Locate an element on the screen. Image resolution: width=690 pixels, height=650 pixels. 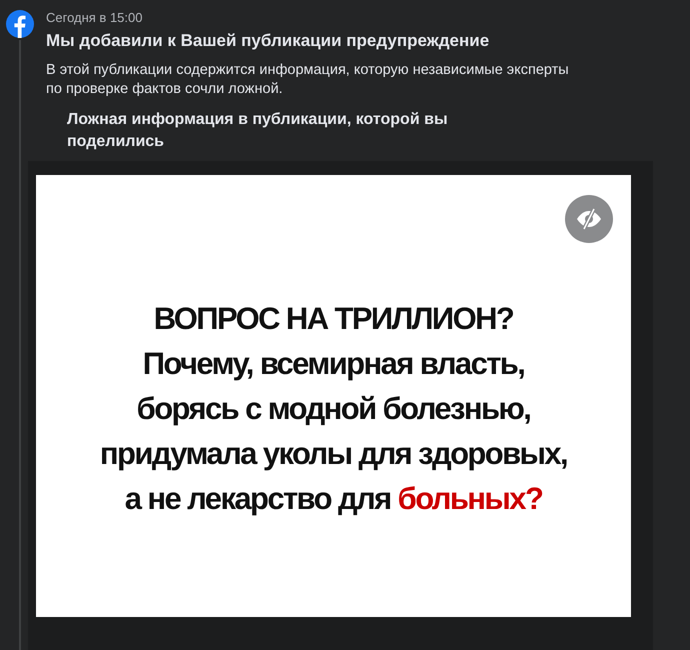
timestamp: Сегодня в 15:00 is located at coordinates (95, 17).